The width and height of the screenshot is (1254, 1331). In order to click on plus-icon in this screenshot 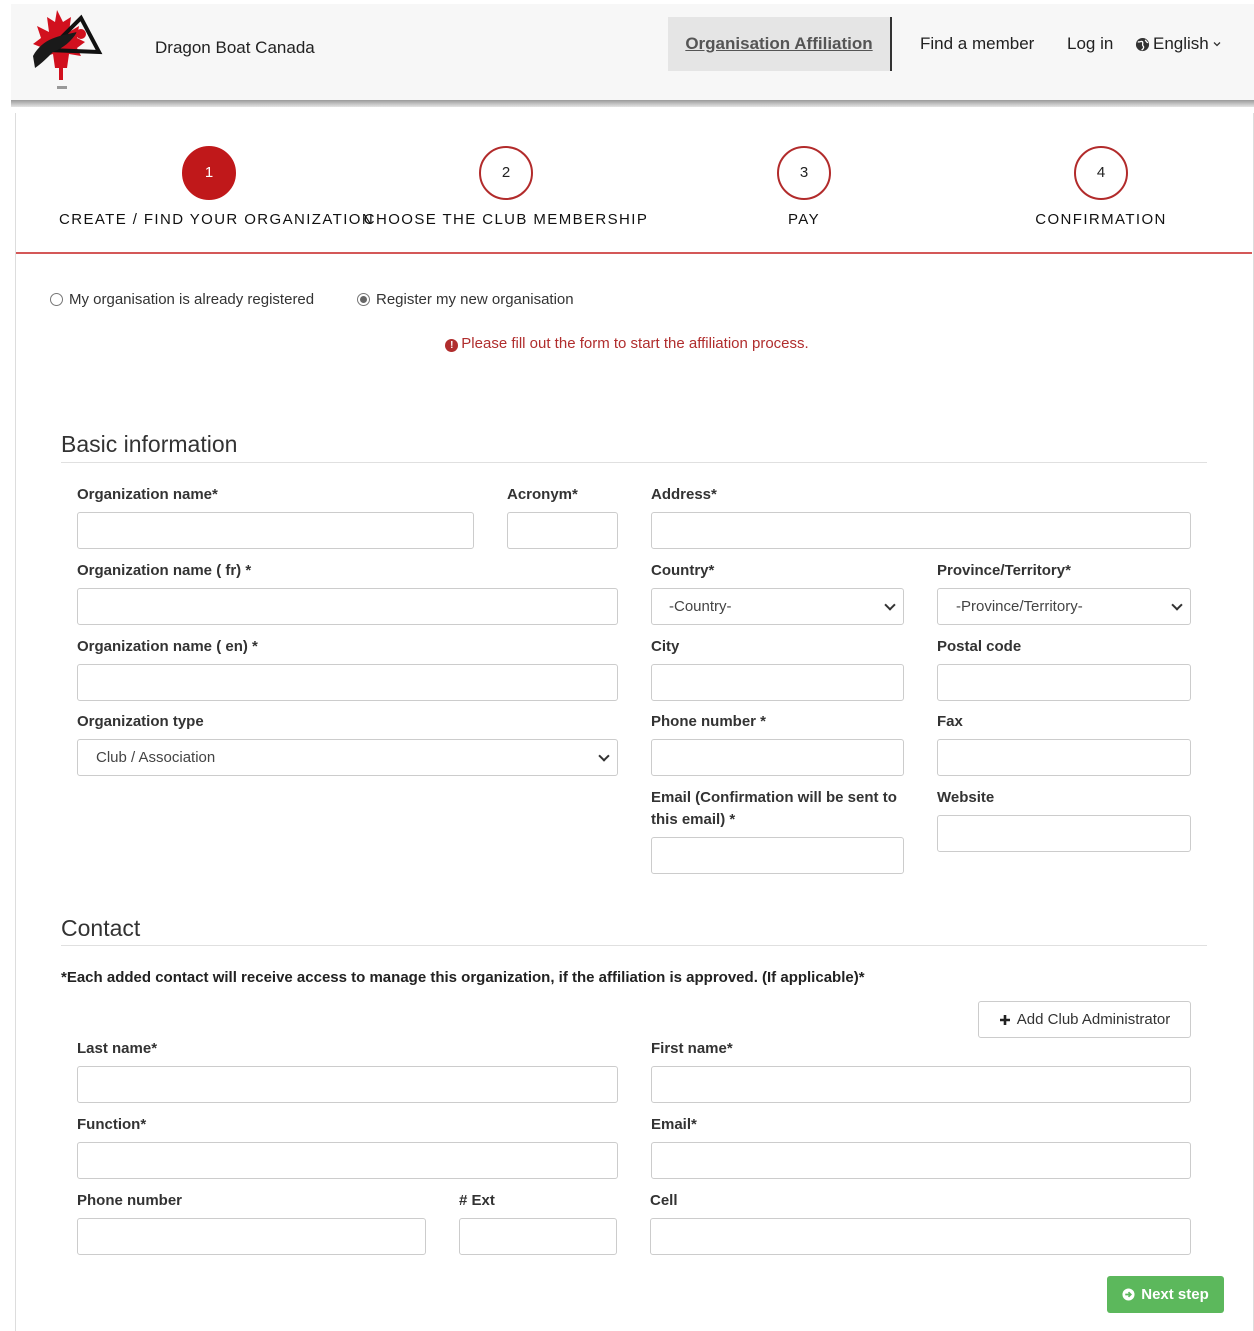, I will do `click(1004, 1019)`.